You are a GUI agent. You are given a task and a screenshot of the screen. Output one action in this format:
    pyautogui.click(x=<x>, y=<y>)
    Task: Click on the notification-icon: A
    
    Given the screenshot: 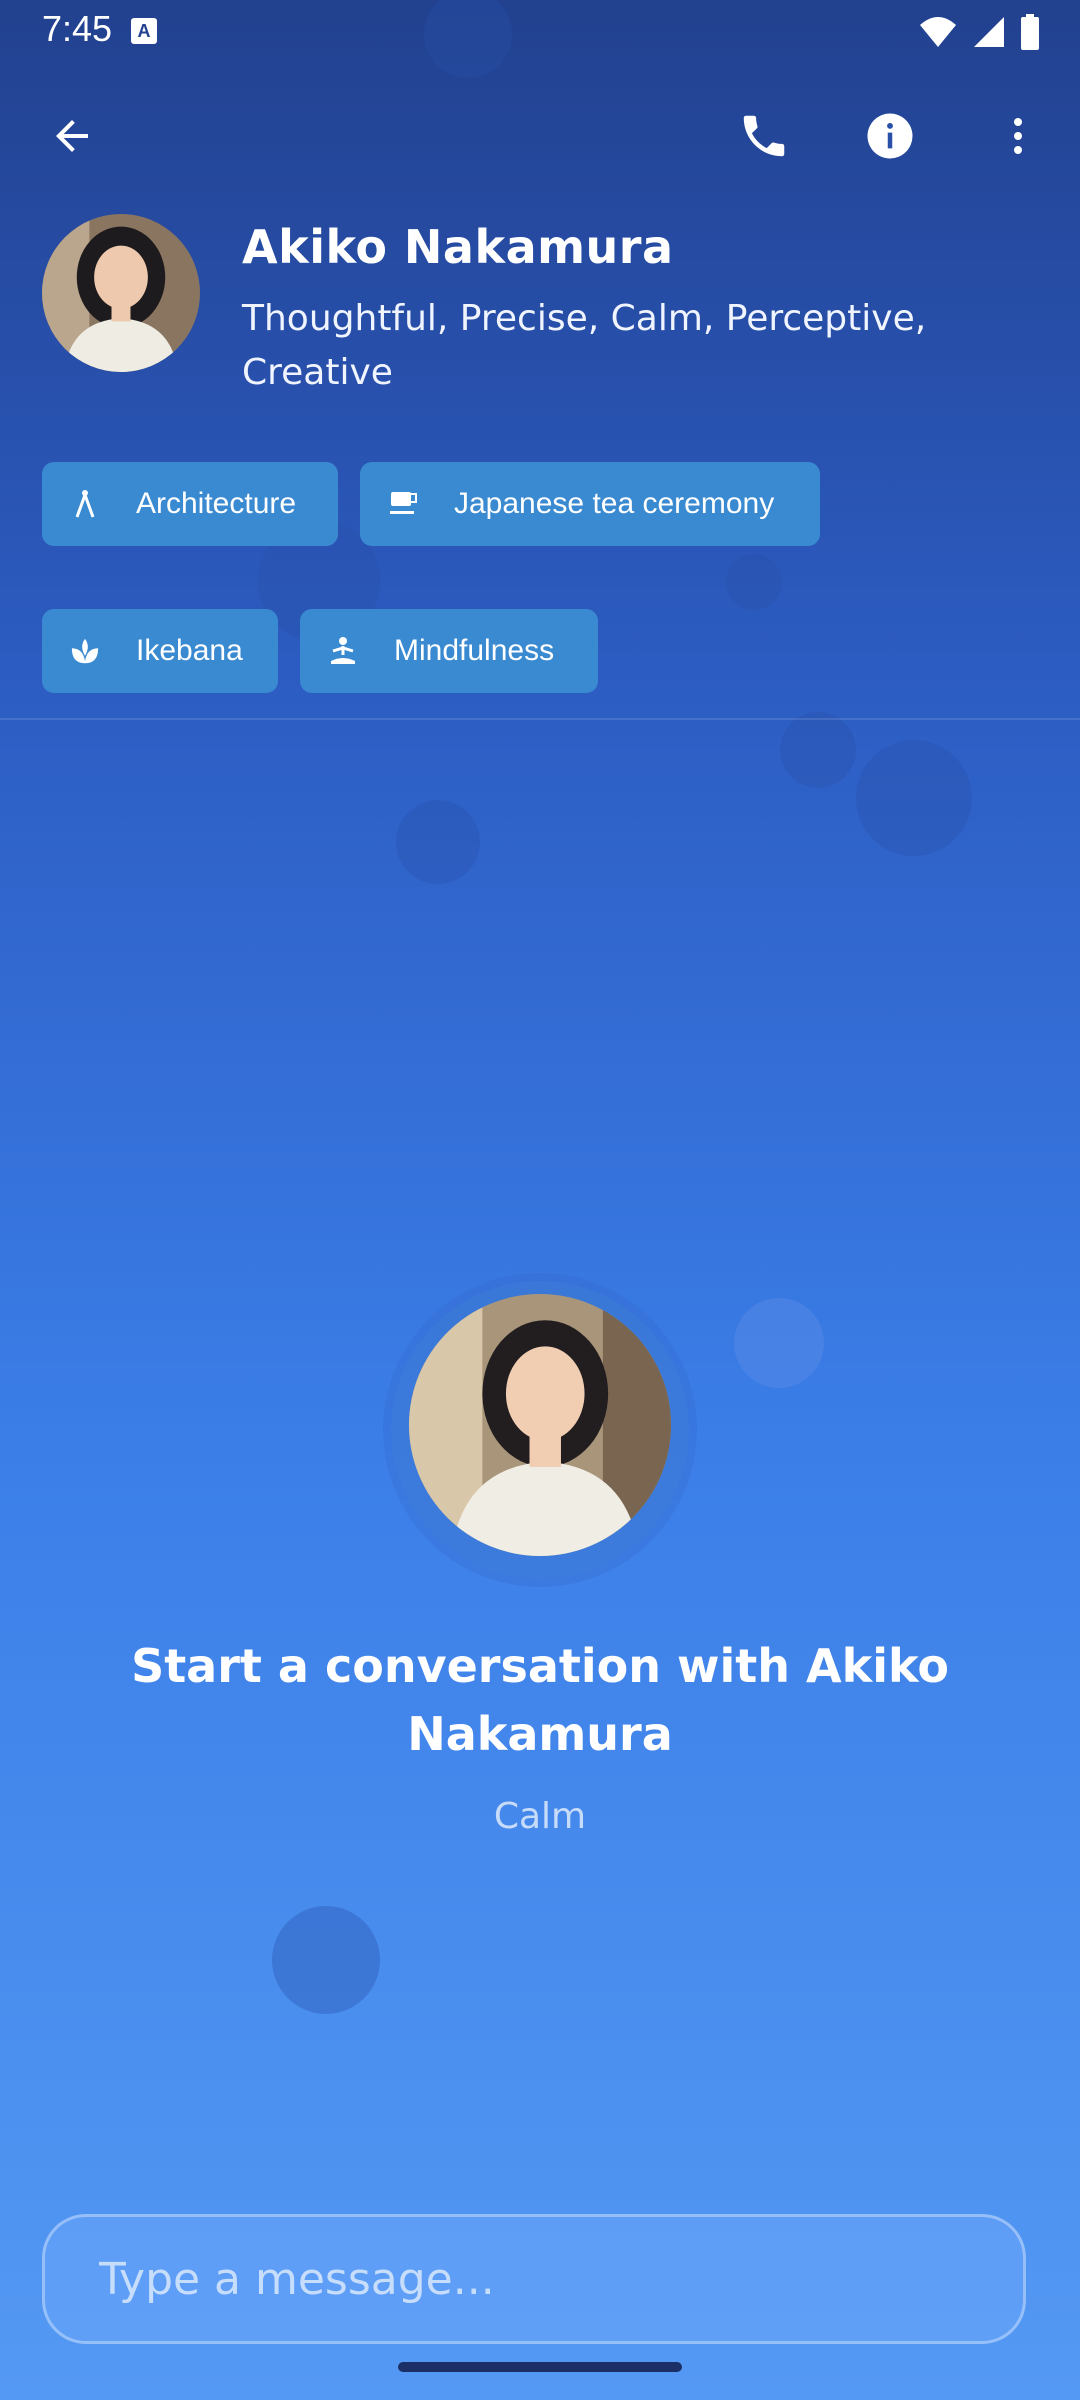 What is the action you would take?
    pyautogui.click(x=144, y=31)
    